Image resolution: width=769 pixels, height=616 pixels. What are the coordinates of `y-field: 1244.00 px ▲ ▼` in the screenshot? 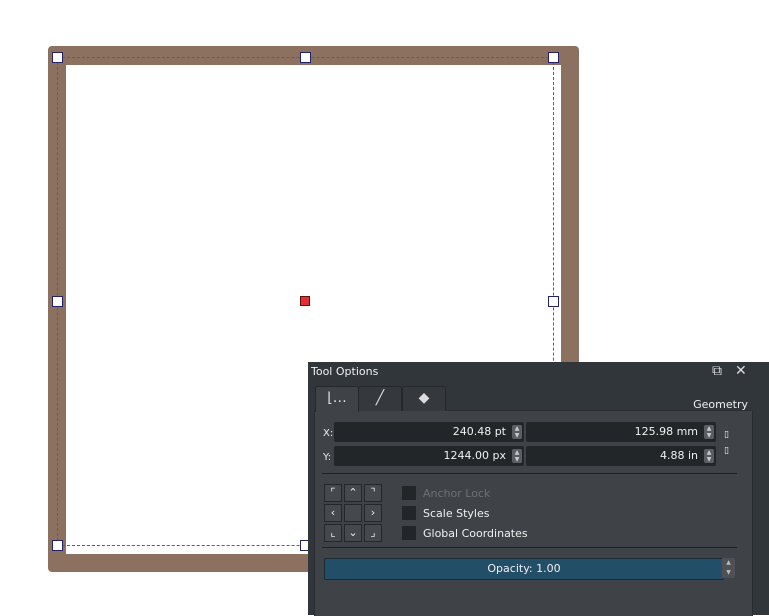 It's located at (429, 456).